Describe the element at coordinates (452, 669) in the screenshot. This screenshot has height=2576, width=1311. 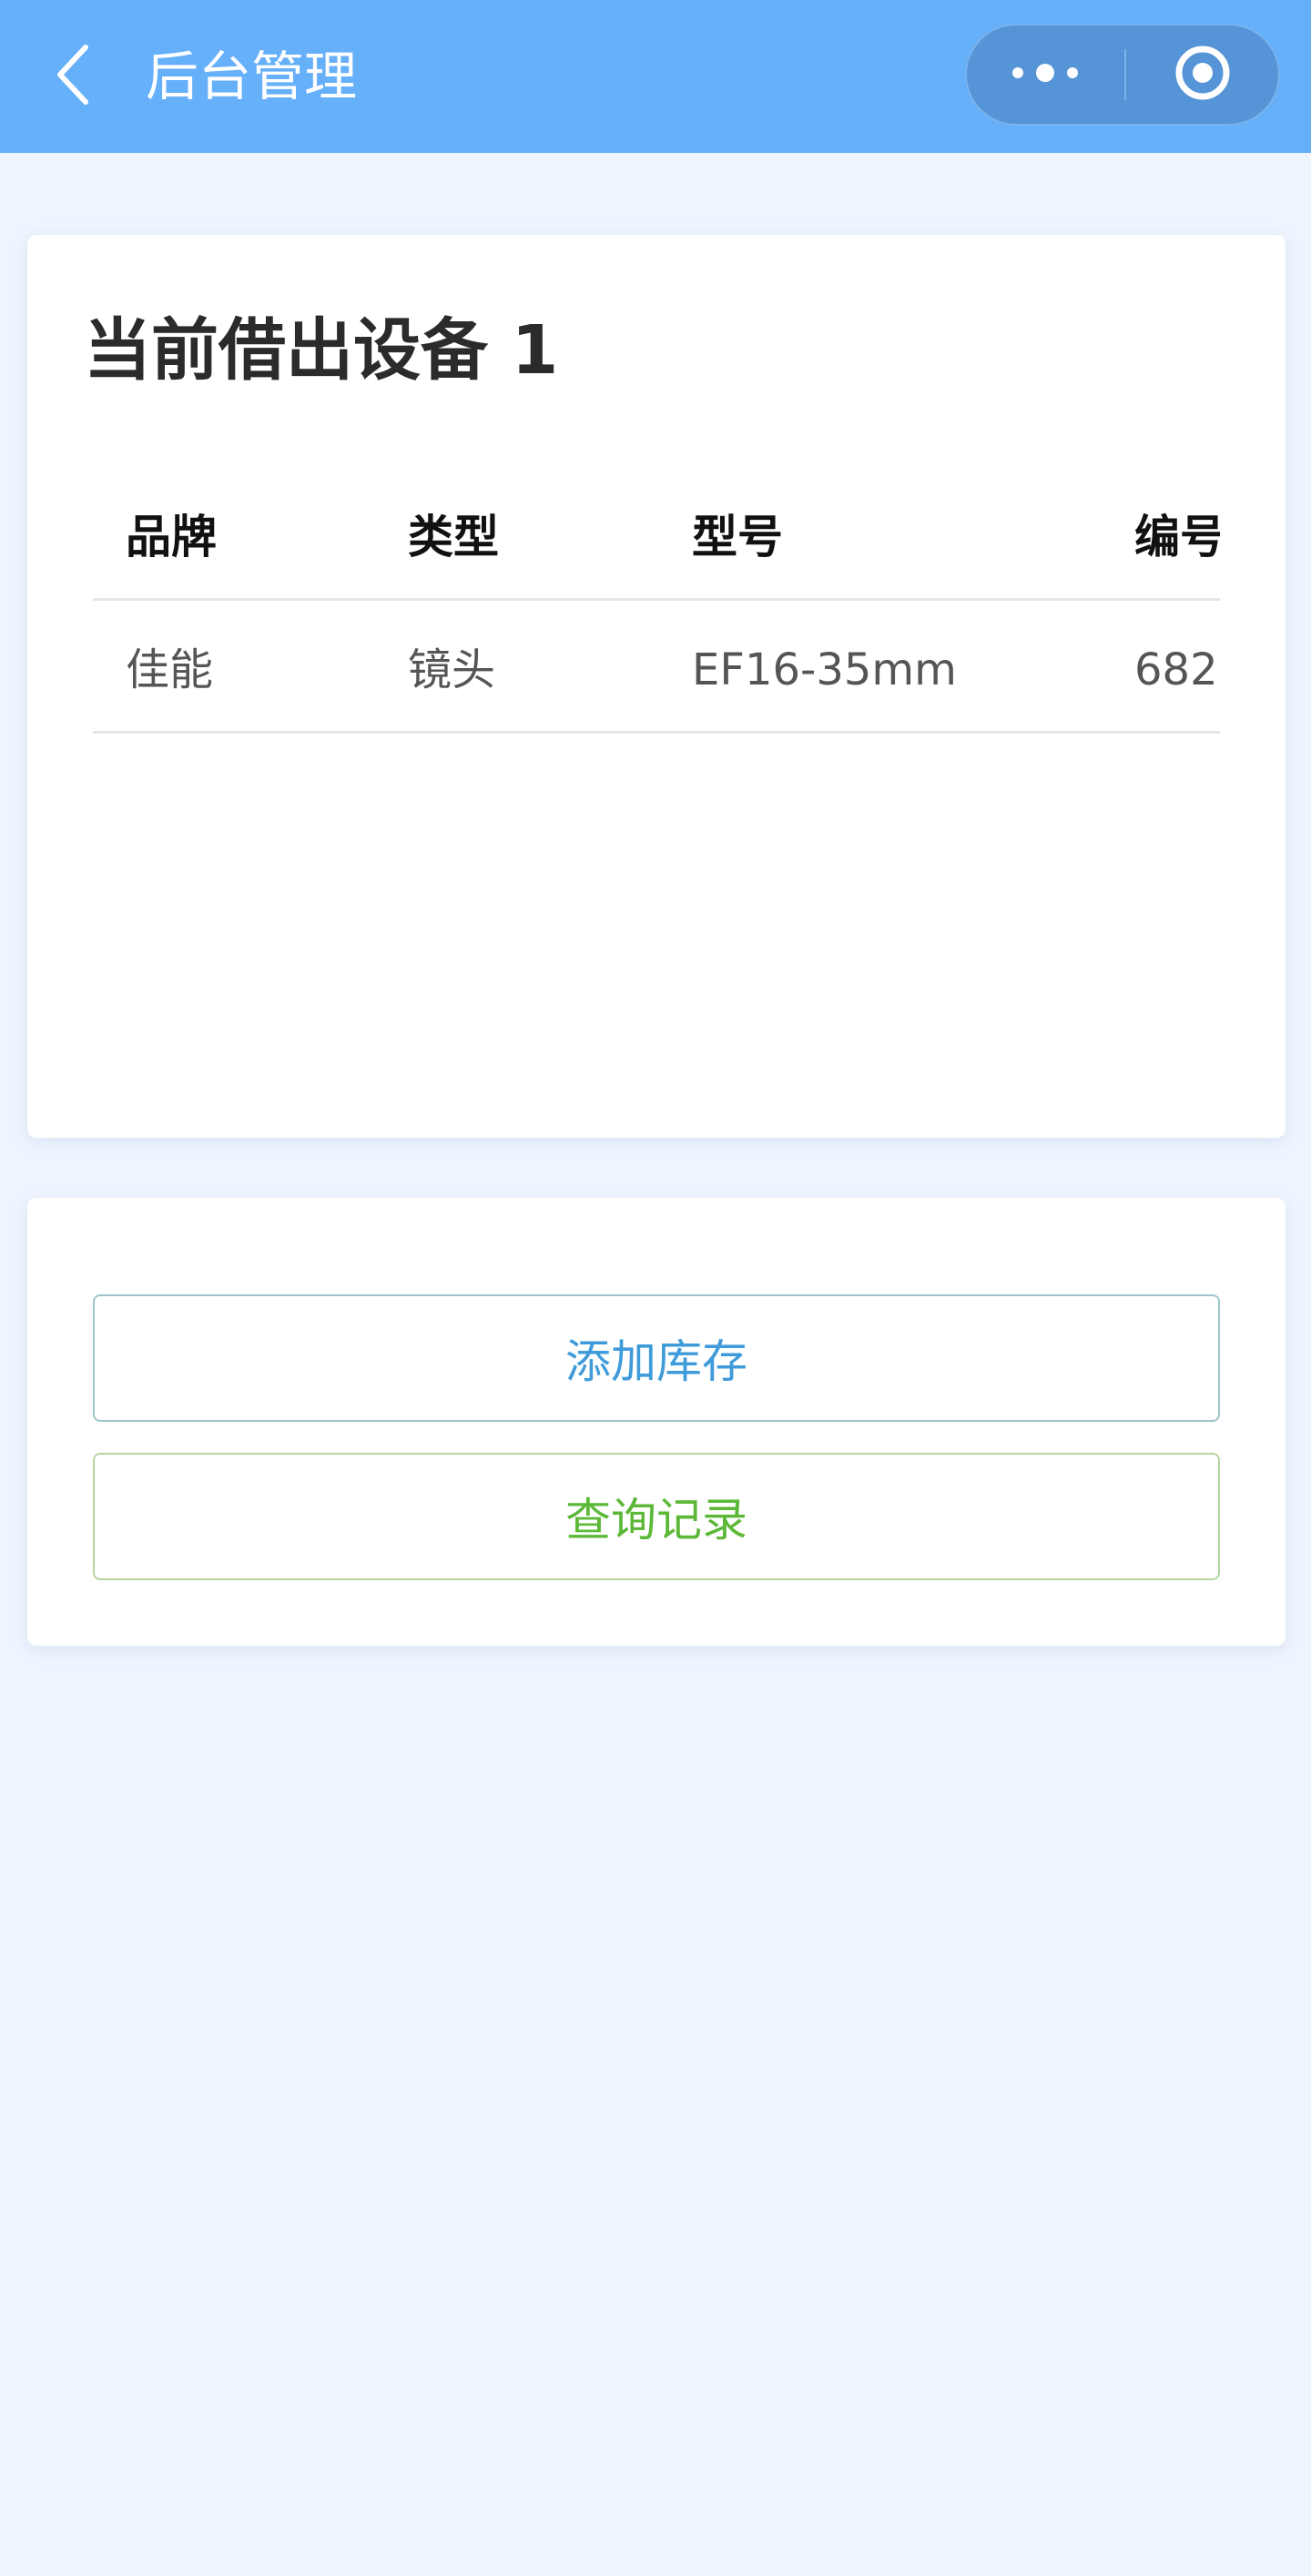
I see `cell-type: 镜头` at that location.